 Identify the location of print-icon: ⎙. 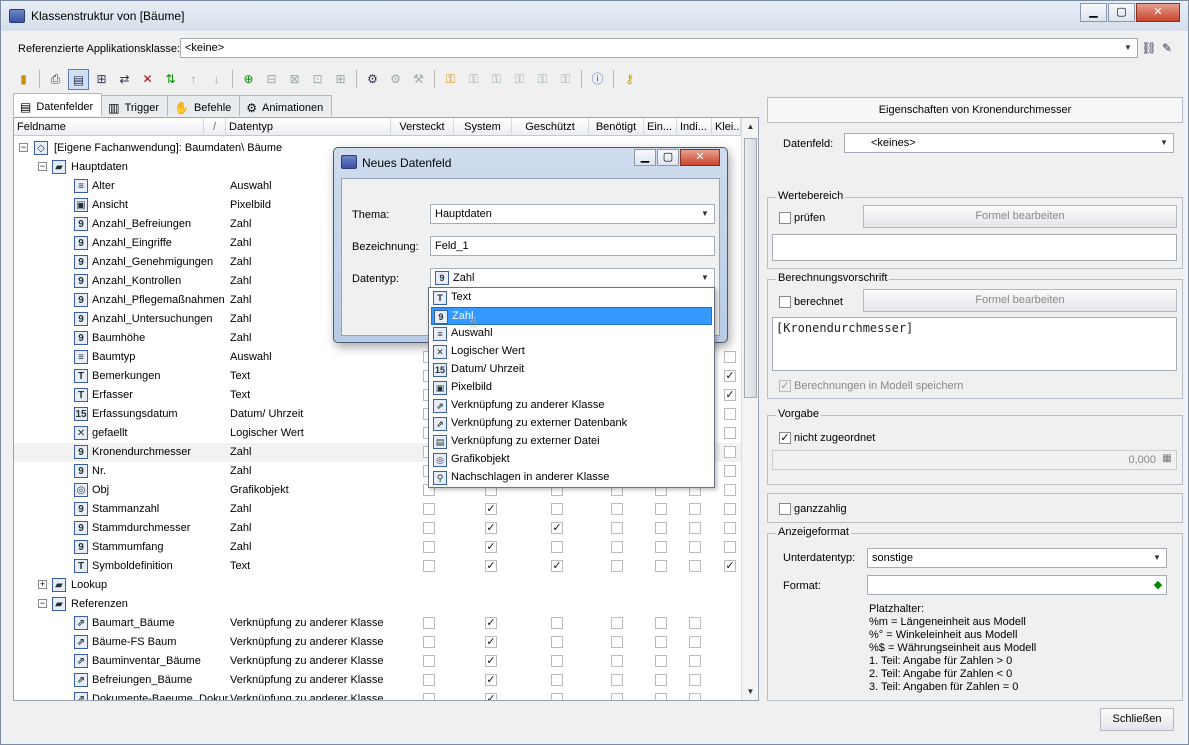
(55, 79).